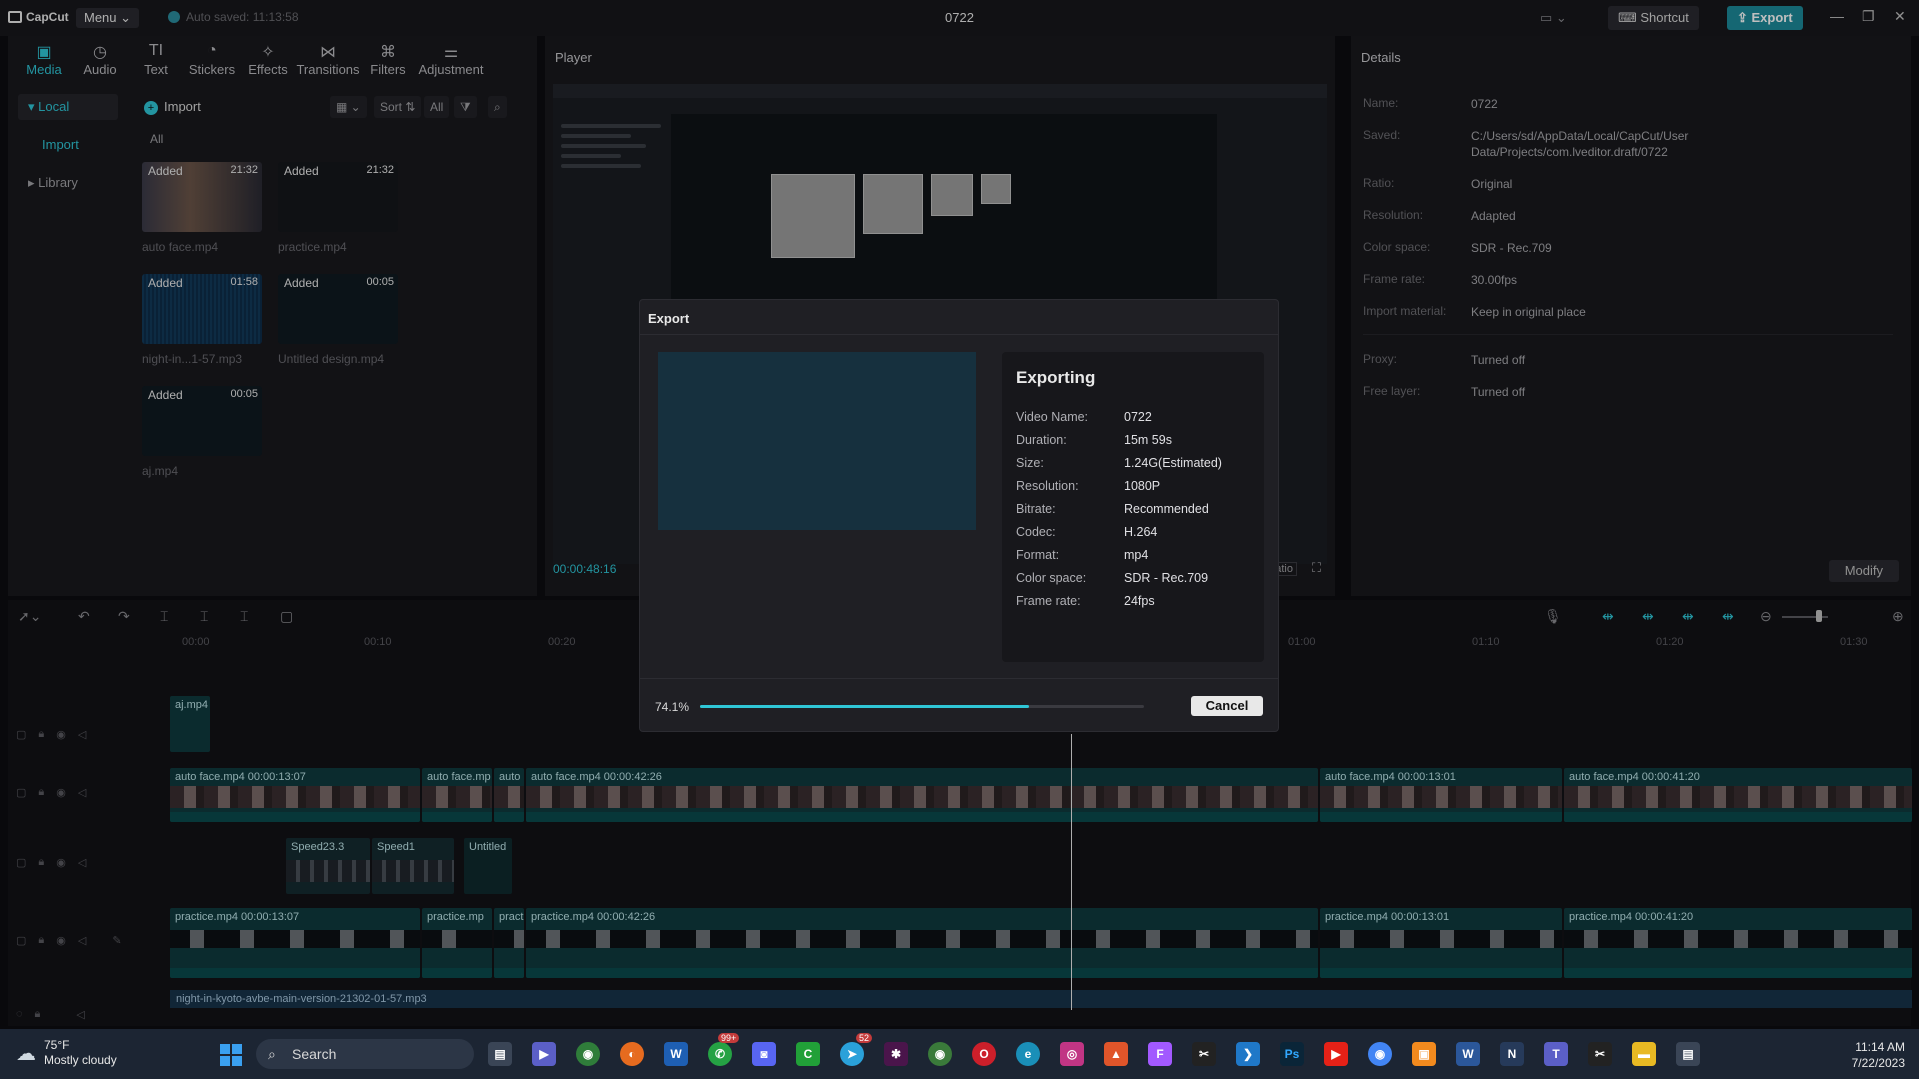 The height and width of the screenshot is (1079, 1919). I want to click on progress-bar, so click(922, 706).